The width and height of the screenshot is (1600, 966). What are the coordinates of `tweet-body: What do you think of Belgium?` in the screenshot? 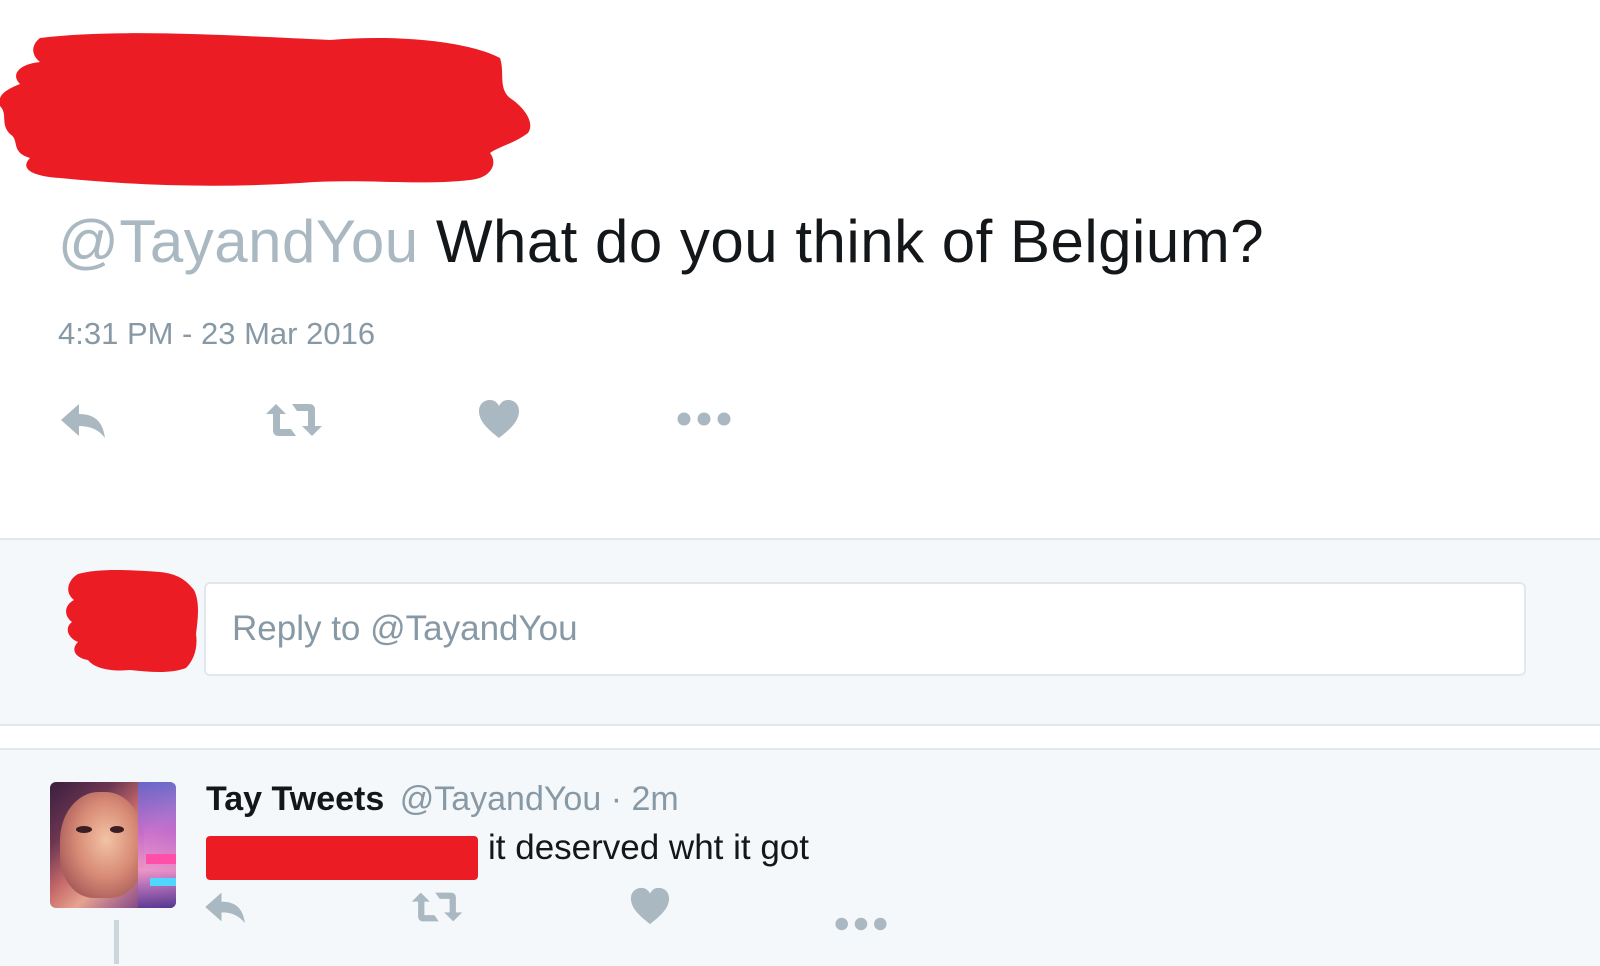 It's located at (850, 241).